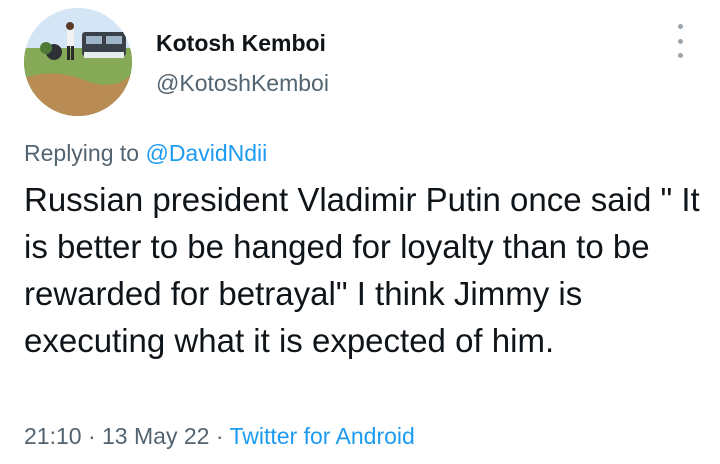 This screenshot has width=720, height=464. What do you see at coordinates (321, 436) in the screenshot?
I see `tweet-source-link: Twitter for Android` at bounding box center [321, 436].